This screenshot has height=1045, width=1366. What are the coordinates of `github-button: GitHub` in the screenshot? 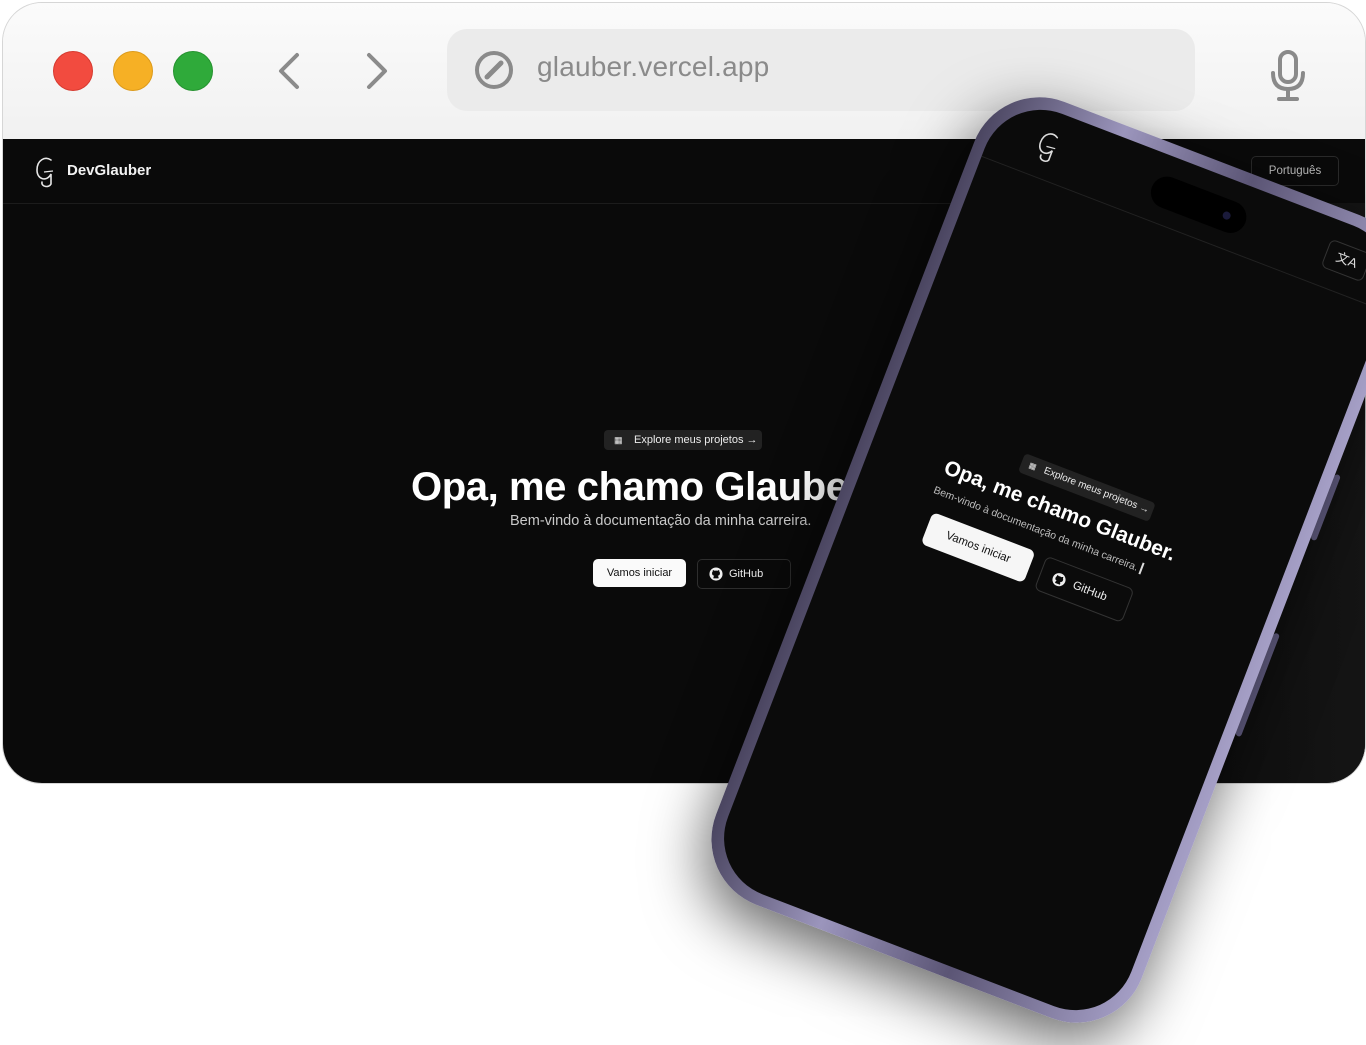 It's located at (744, 574).